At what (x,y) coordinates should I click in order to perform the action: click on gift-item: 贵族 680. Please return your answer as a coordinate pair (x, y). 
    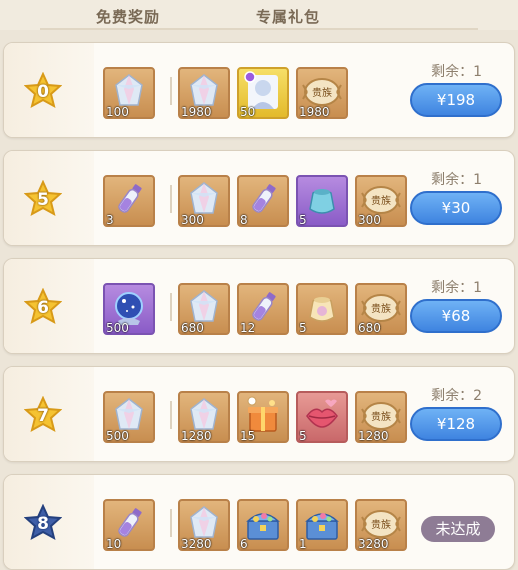
    Looking at the image, I should click on (381, 309).